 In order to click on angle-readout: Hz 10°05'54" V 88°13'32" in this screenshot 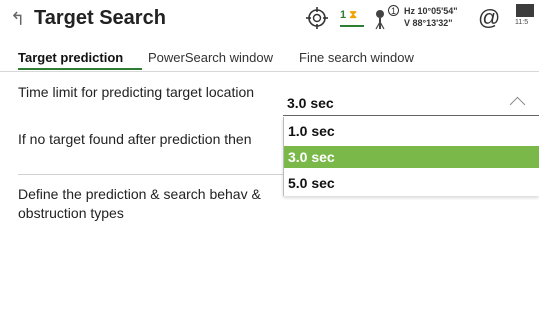, I will do `click(431, 17)`.